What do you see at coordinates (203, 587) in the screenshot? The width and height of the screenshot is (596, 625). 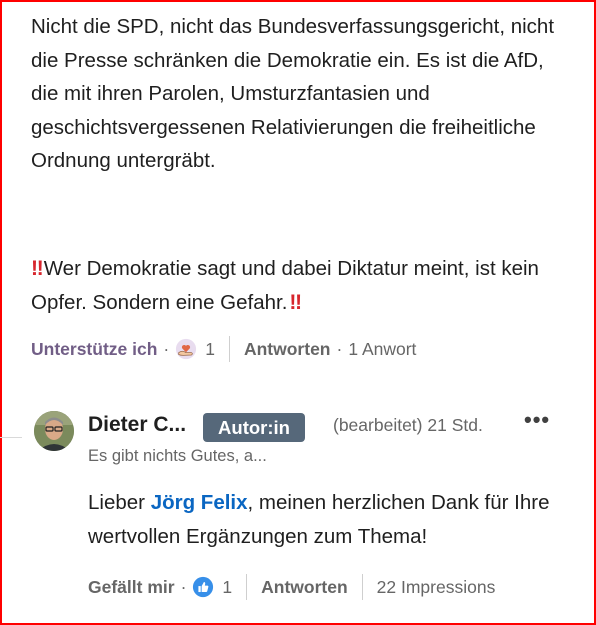 I see `thumbs-up-icon` at bounding box center [203, 587].